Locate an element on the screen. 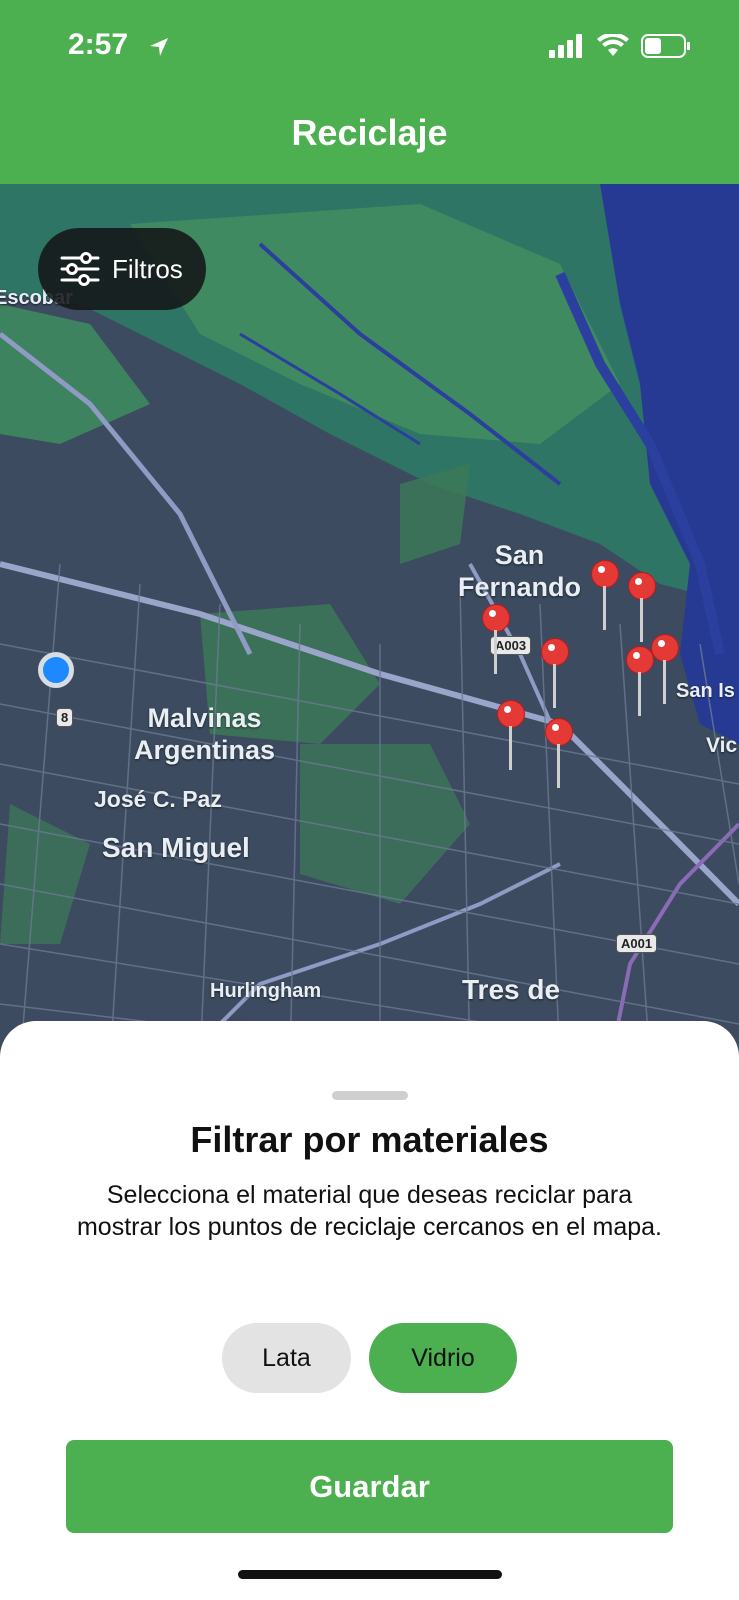 The width and height of the screenshot is (739, 1600). map-label-vicente: Vic is located at coordinates (722, 745).